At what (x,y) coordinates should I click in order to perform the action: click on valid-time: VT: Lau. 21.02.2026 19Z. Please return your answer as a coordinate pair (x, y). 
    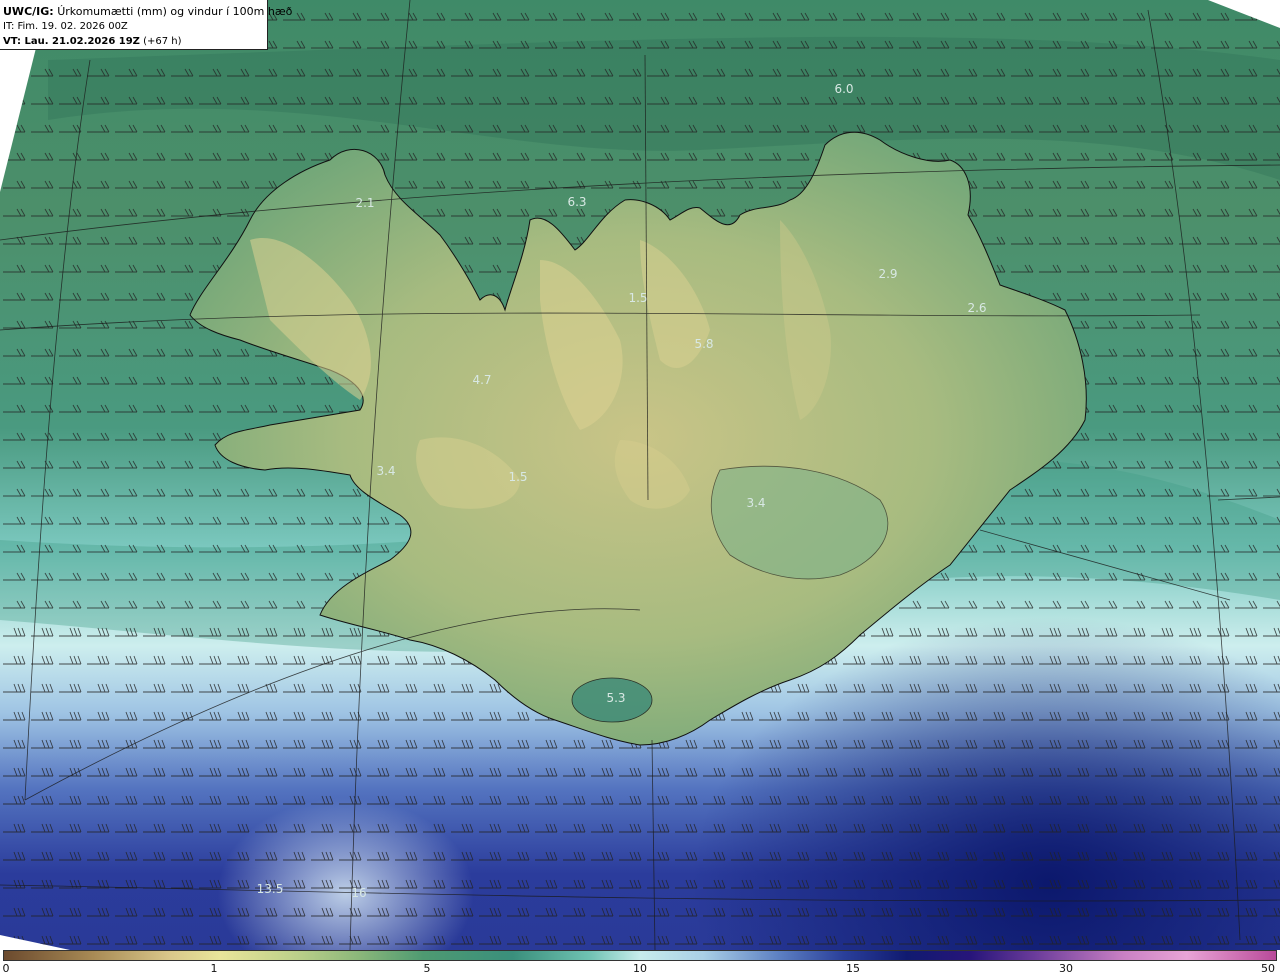
    Looking at the image, I should click on (71, 41).